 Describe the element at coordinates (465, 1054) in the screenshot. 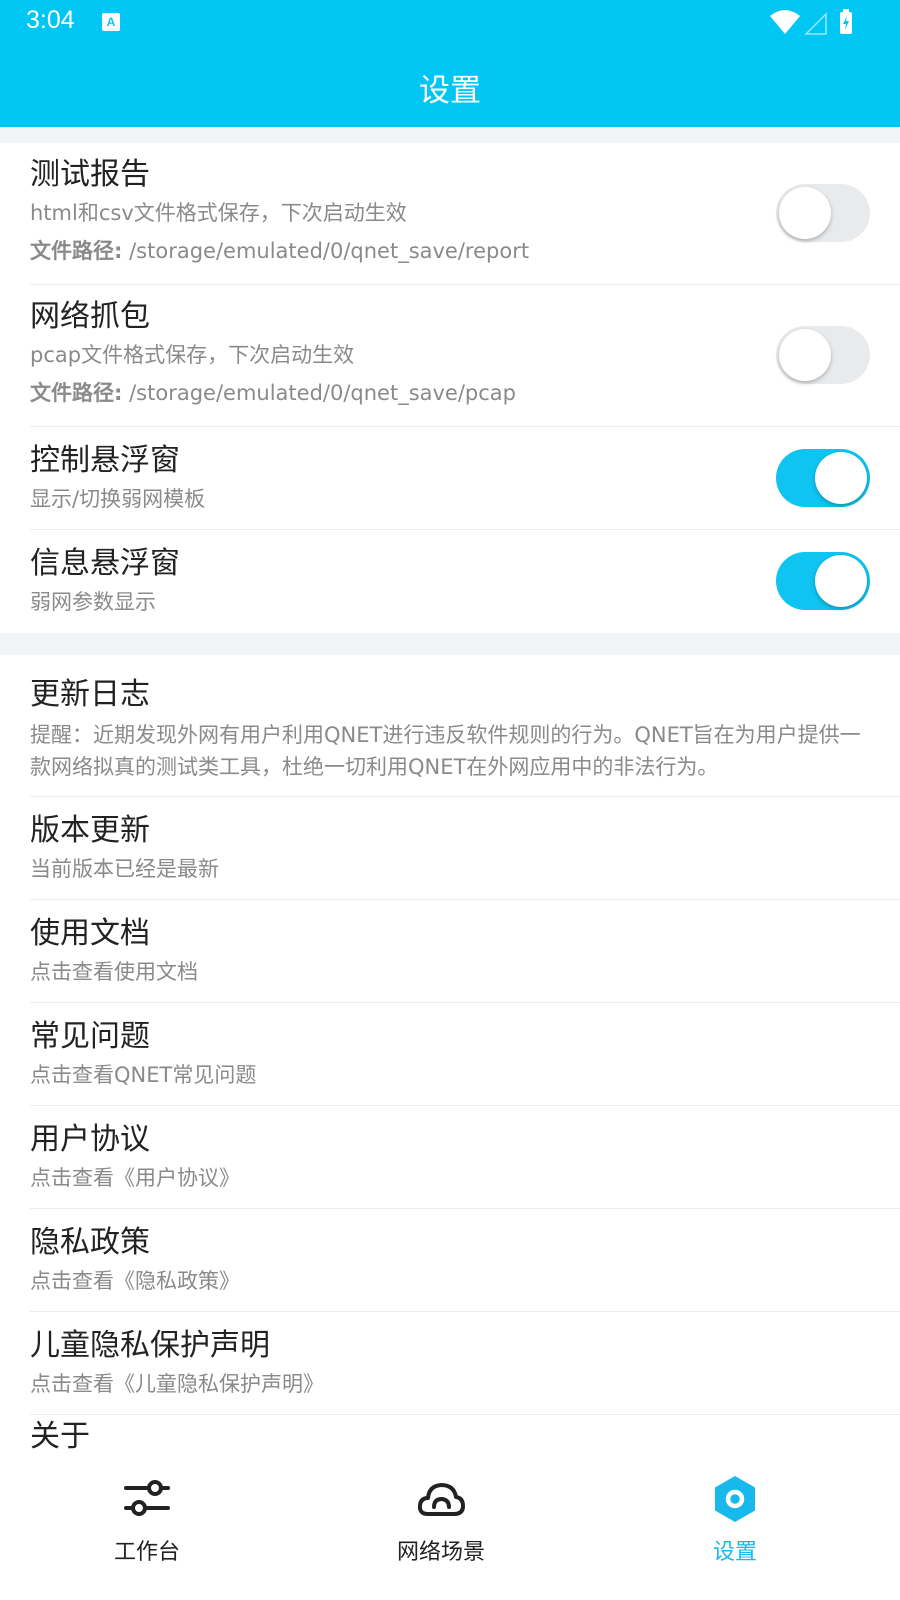

I see `item-faq: 常见问题 点击查看QNET常见问题` at that location.